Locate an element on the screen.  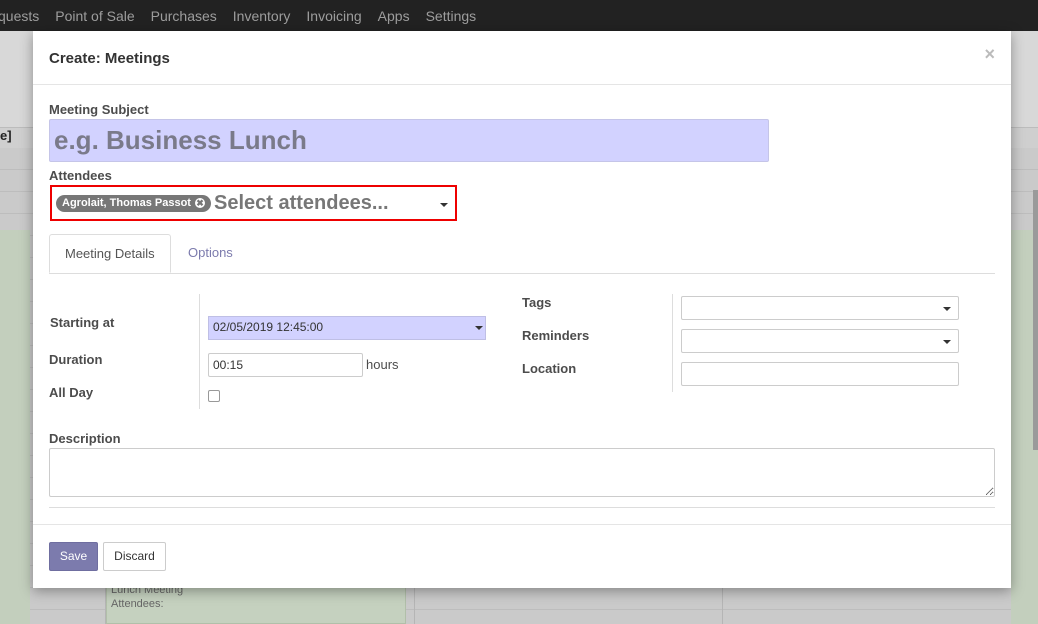
divider is located at coordinates (522, 507).